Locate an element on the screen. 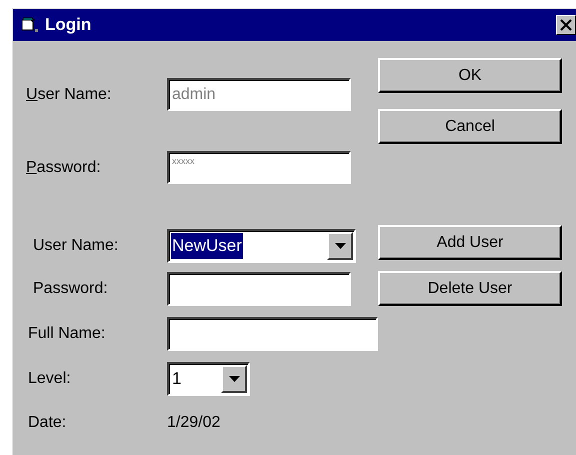 The image size is (576, 455). dropdown: 1 is located at coordinates (208, 379).